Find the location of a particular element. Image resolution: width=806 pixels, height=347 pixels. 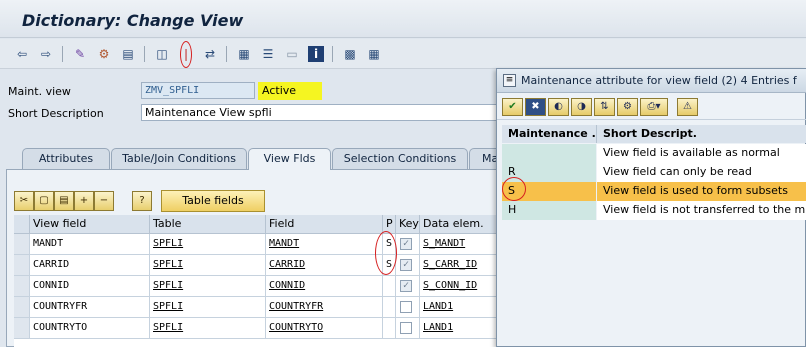

search-help-icon: ? is located at coordinates (142, 201).